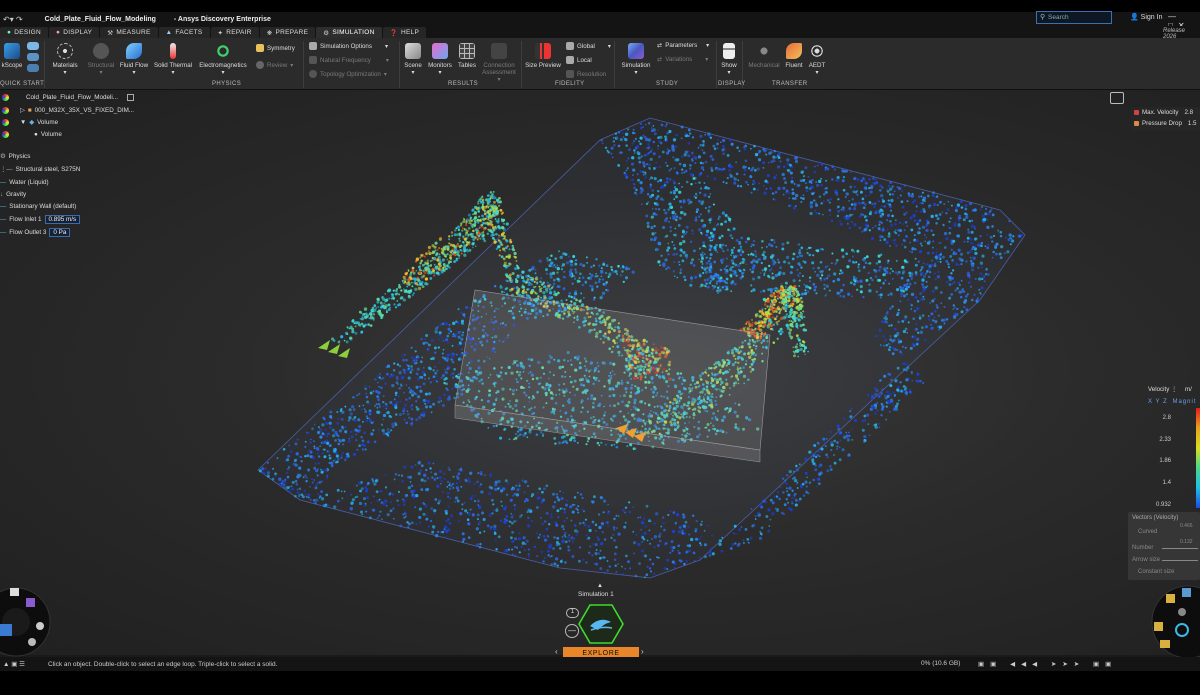 This screenshot has width=1200, height=695. Describe the element at coordinates (1156, 572) in the screenshot. I see `constant-size-option: Constant size` at that location.